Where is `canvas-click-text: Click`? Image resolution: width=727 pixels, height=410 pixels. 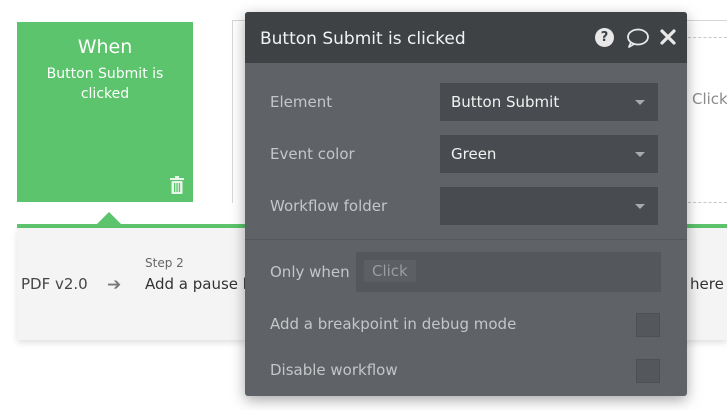 canvas-click-text: Click is located at coordinates (709, 99).